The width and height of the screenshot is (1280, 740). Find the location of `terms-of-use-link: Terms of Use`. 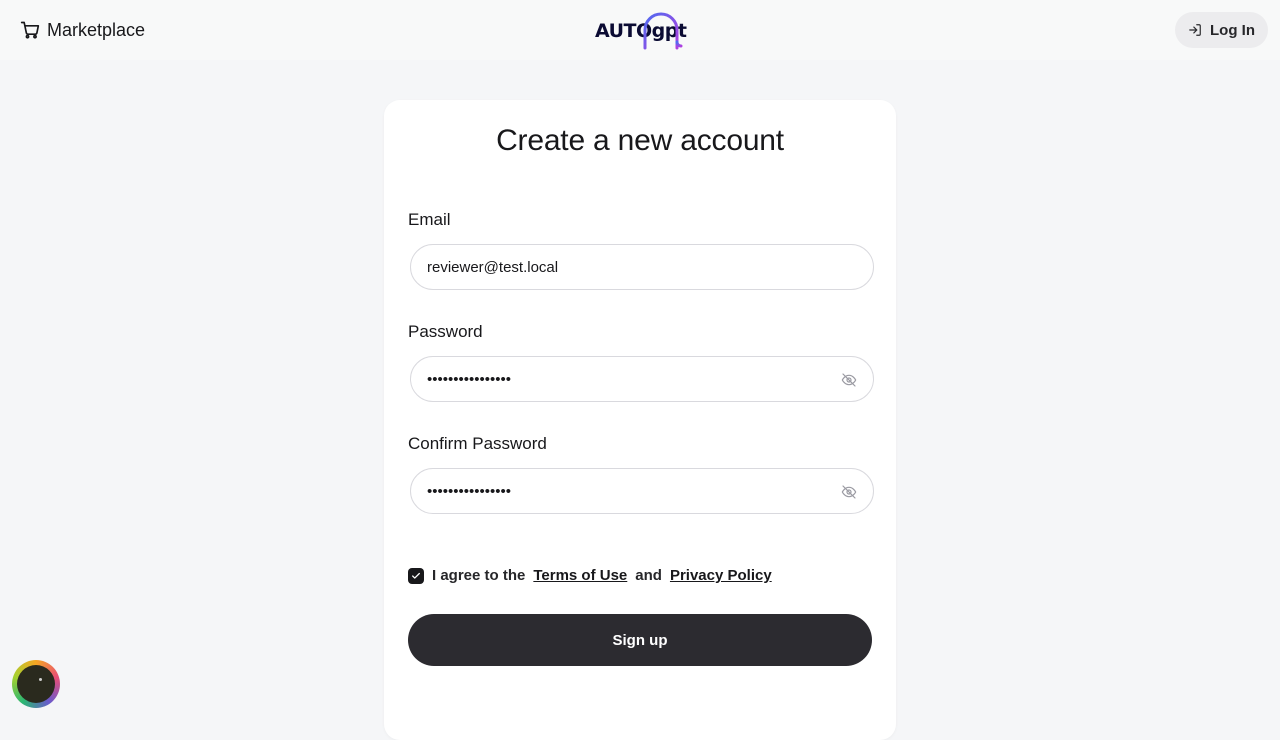

terms-of-use-link: Terms of Use is located at coordinates (580, 575).